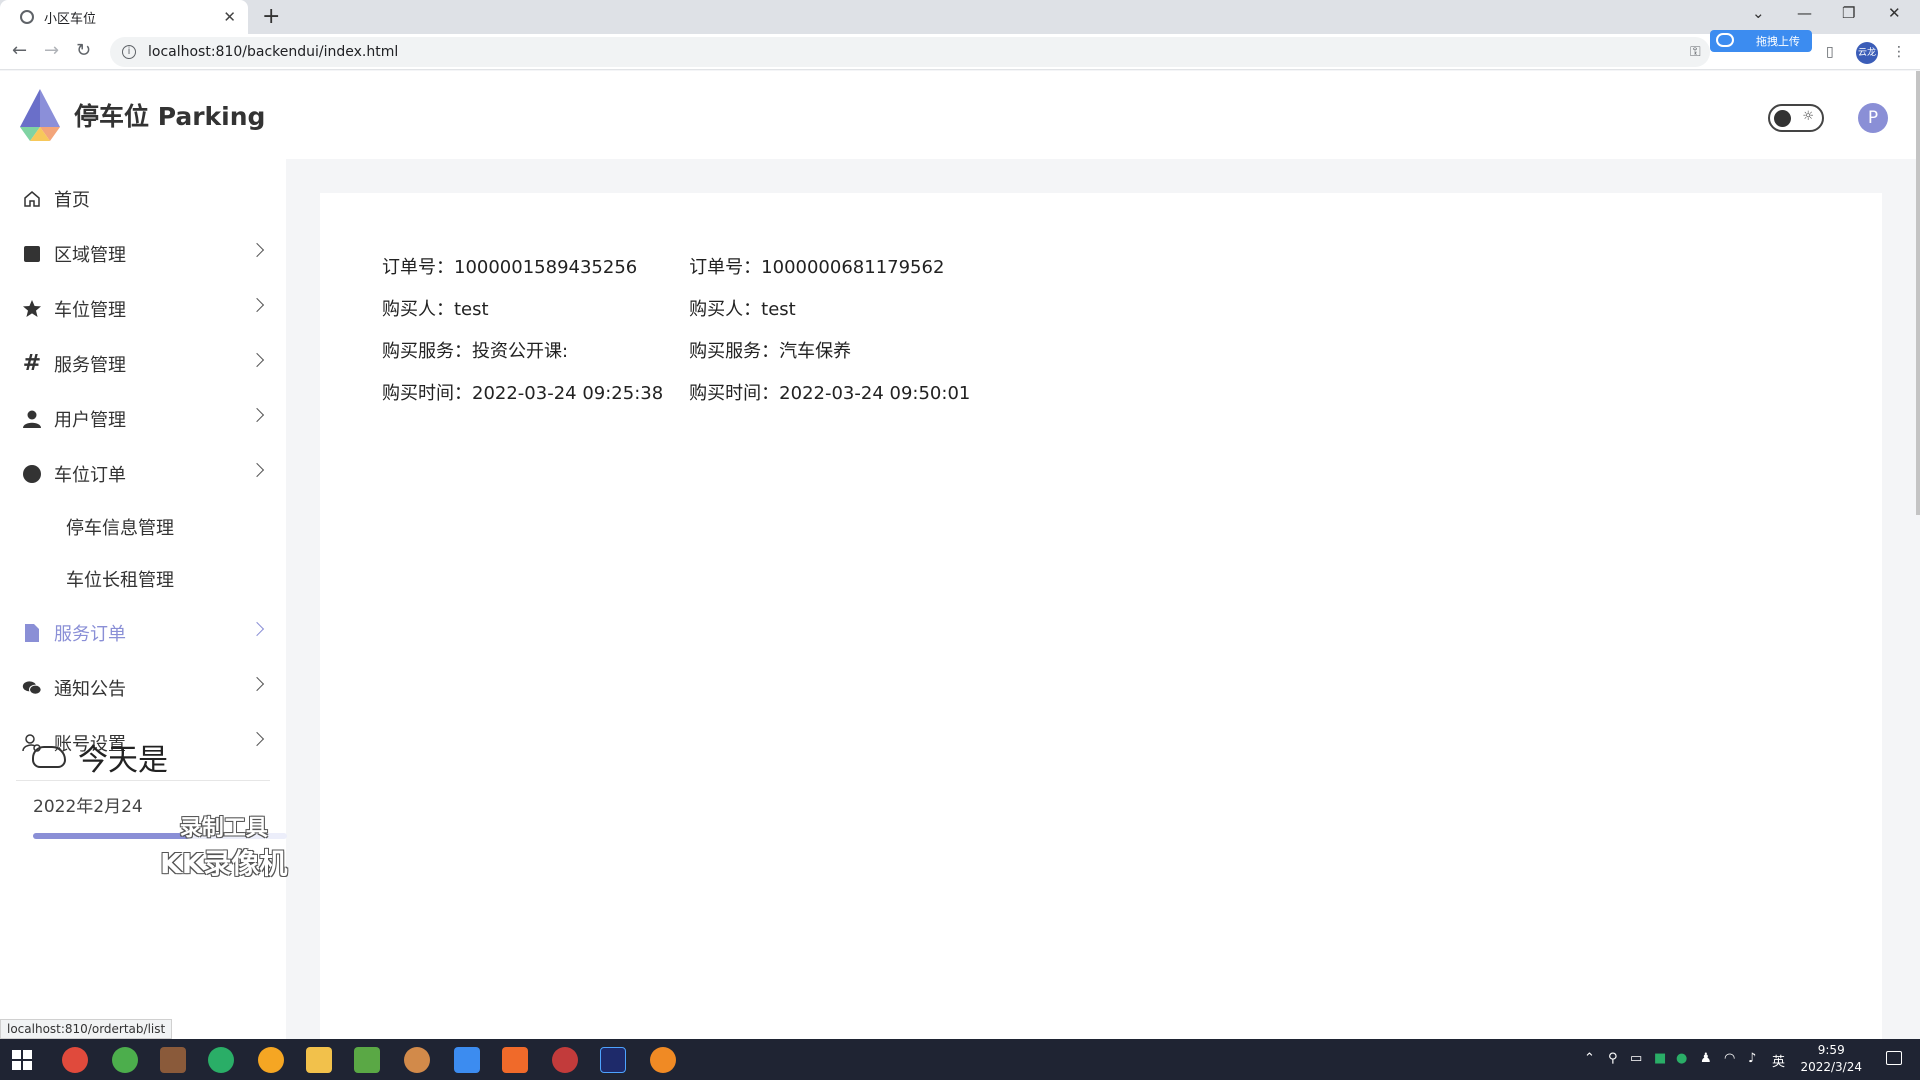 This screenshot has height=1080, width=1920. What do you see at coordinates (229, 17) in the screenshot?
I see `tab-close-icon: ✕` at bounding box center [229, 17].